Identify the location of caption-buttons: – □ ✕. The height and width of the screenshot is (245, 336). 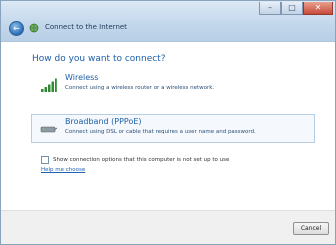
(296, 9).